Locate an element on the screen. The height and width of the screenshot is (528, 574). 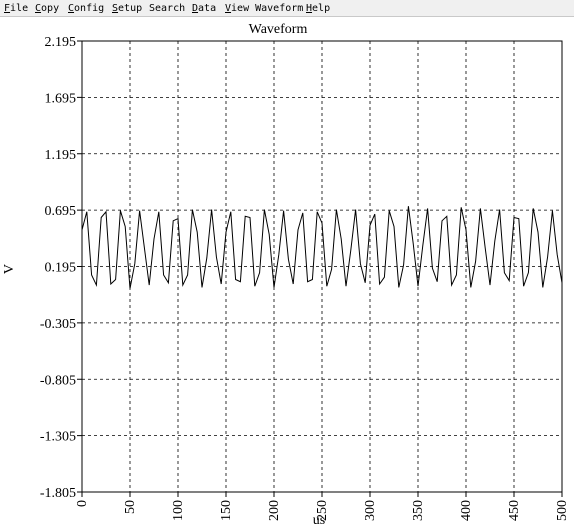
menu-item-file: File is located at coordinates (16, 8).